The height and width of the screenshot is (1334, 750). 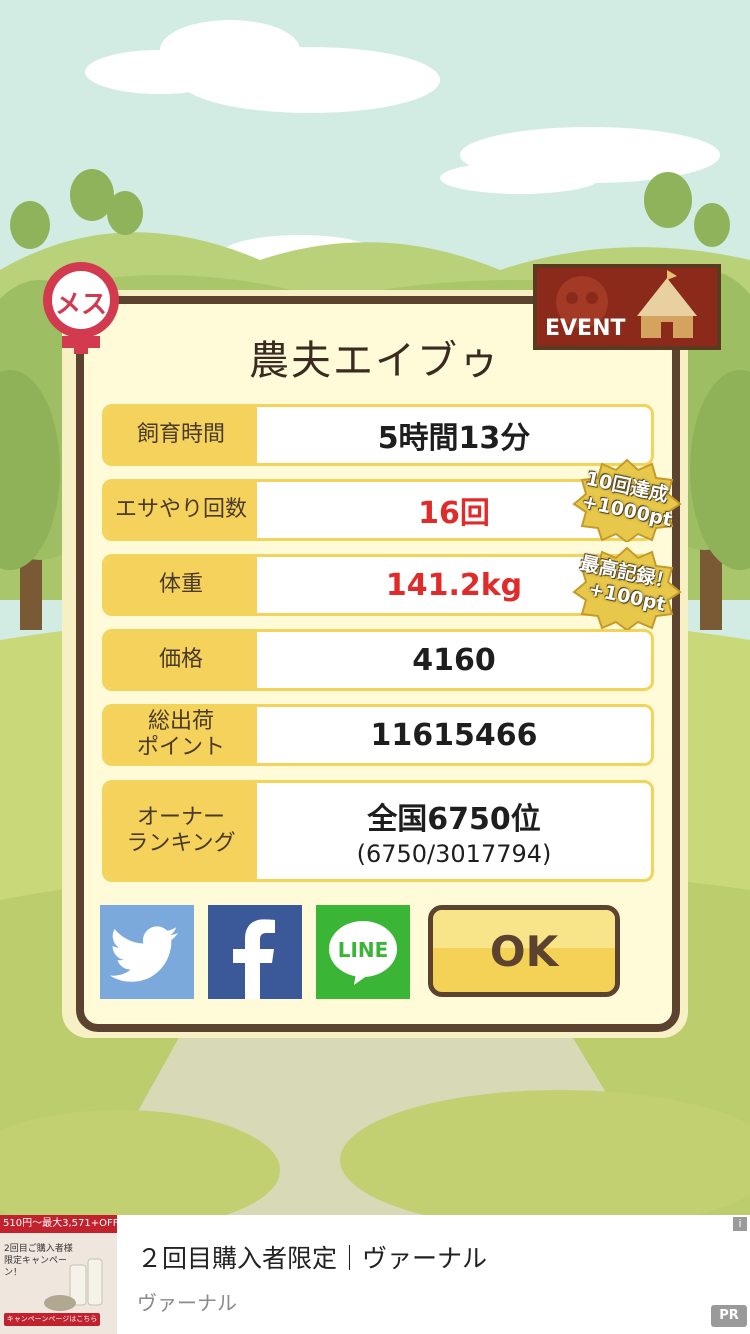 I want to click on ad-image-button: キャンペーンページはこちら, so click(x=52, y=1319).